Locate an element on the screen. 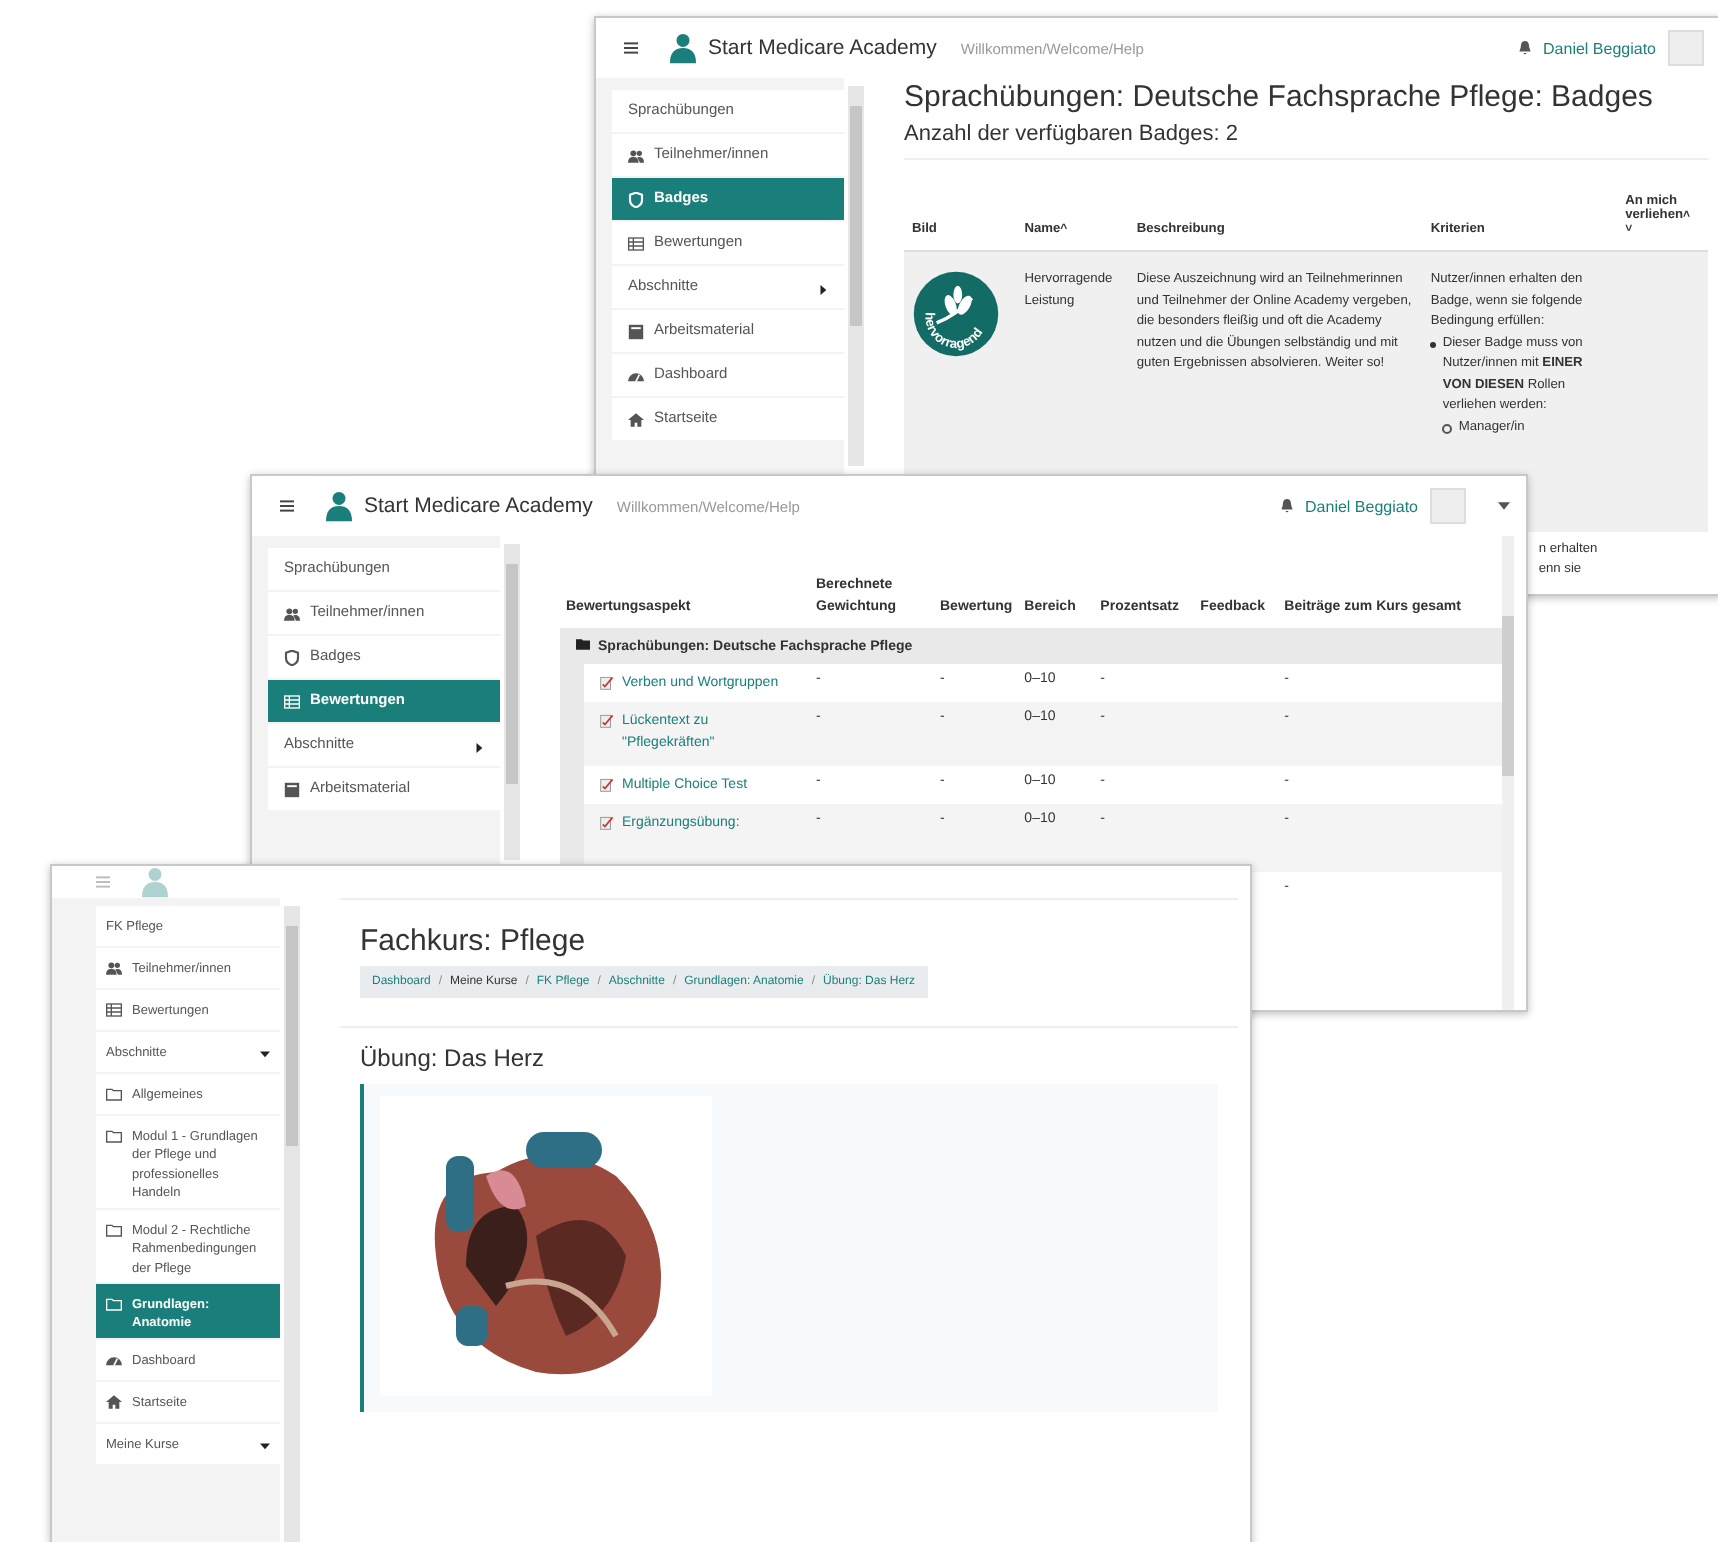 This screenshot has height=1542, width=1718. caret-icon is located at coordinates (1504, 506).